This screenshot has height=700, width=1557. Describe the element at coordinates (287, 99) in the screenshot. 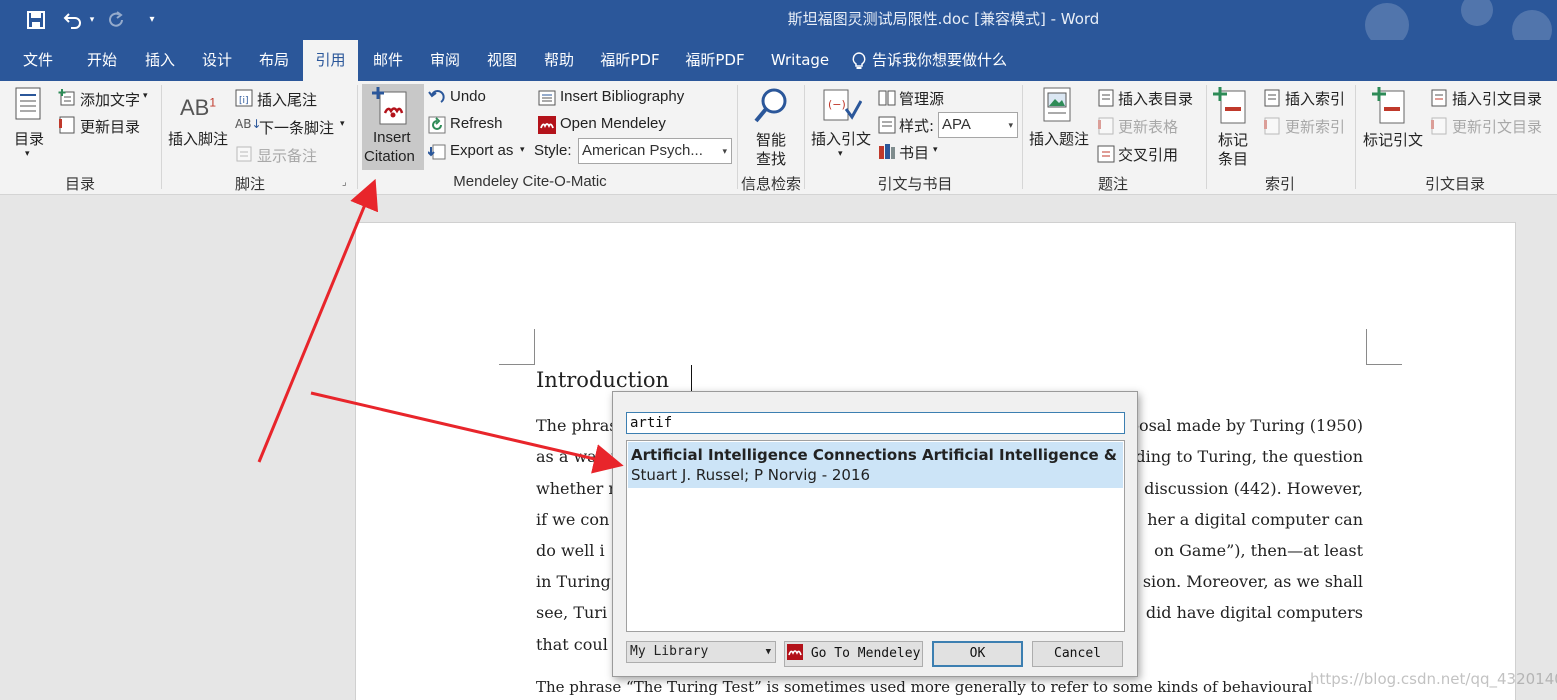

I see `insert-endnote-button: 插入尾注` at that location.